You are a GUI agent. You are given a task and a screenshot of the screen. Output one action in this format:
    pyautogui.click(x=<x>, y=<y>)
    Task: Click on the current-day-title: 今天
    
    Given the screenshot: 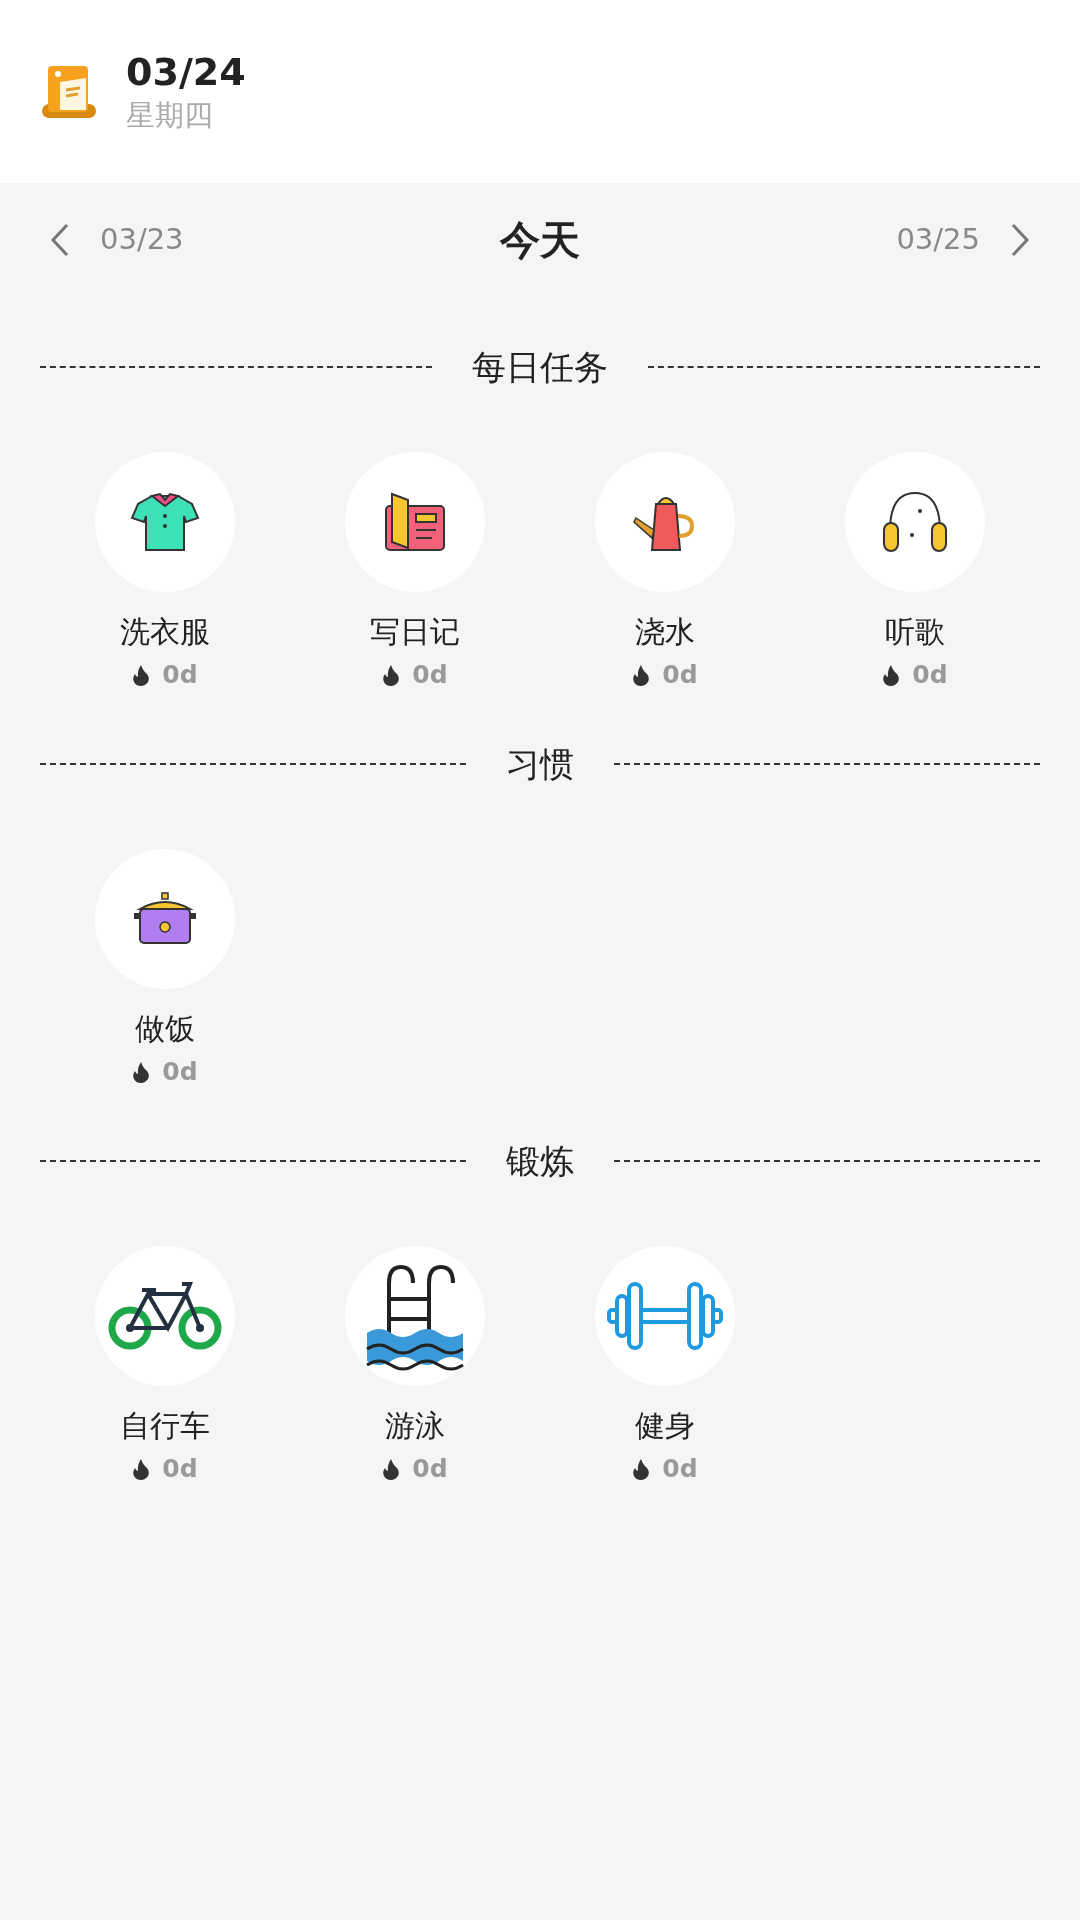 What is the action you would take?
    pyautogui.click(x=540, y=240)
    